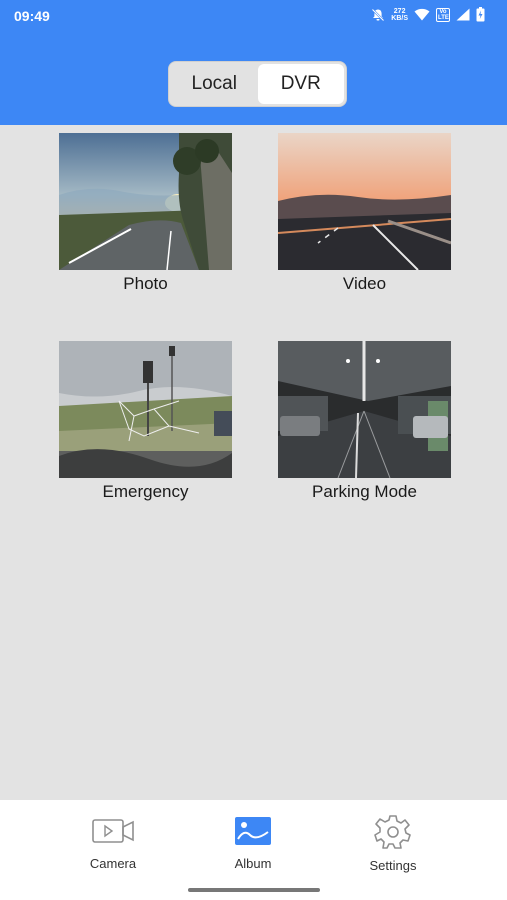 The height and width of the screenshot is (900, 507). Describe the element at coordinates (145, 409) in the screenshot. I see `emergency-thumbnail` at that location.